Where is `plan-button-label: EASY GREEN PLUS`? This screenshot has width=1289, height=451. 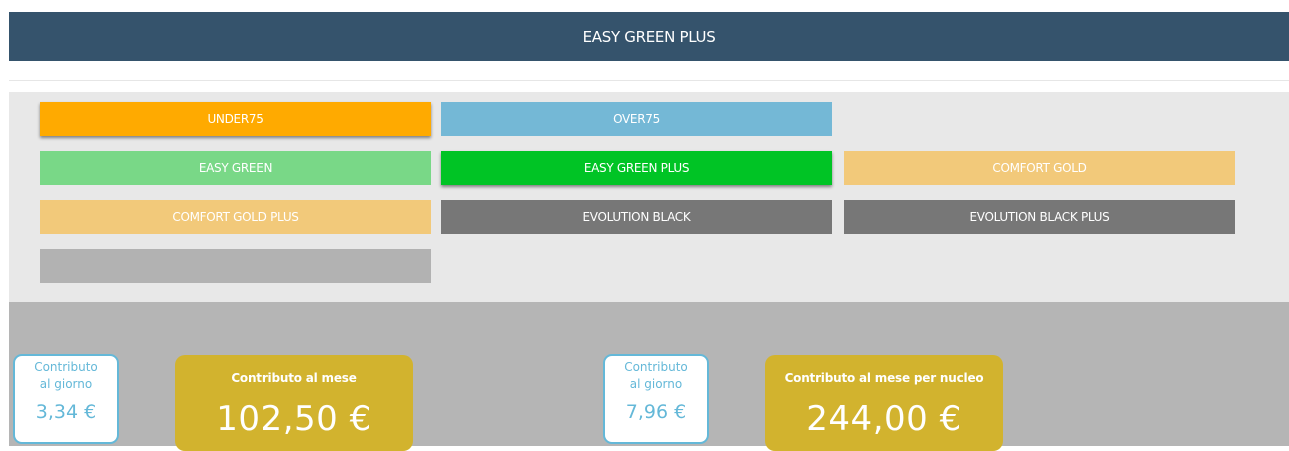
plan-button-label: EASY GREEN PLUS is located at coordinates (636, 168).